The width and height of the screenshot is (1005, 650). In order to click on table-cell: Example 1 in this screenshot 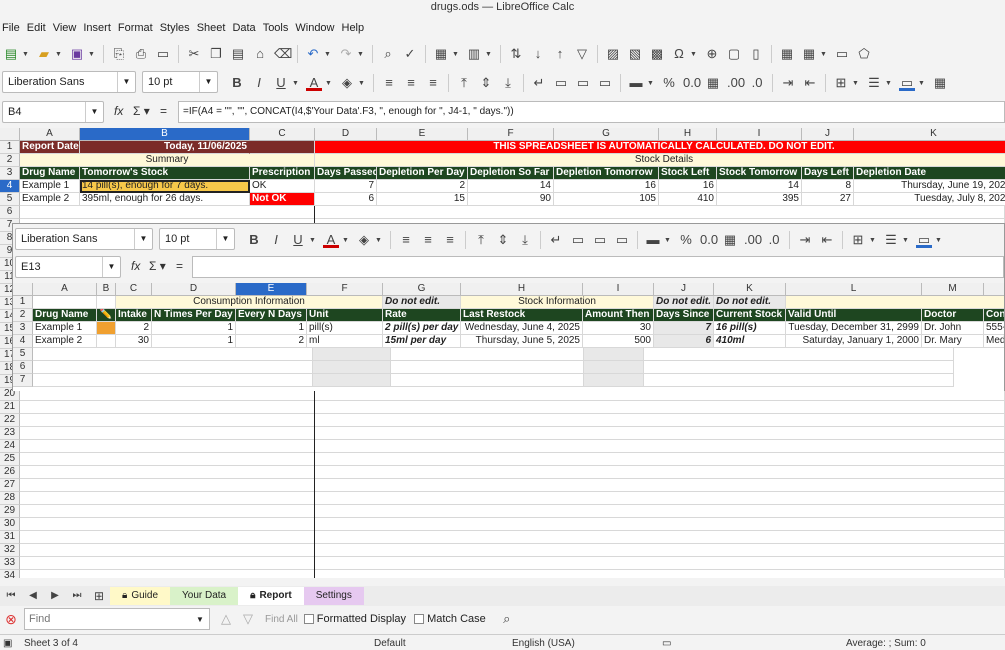, I will do `click(50, 186)`.